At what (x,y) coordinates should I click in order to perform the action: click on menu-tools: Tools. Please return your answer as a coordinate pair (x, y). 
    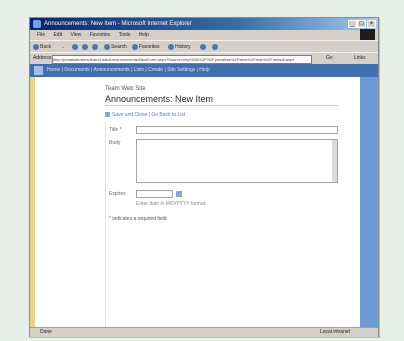
    Looking at the image, I should click on (125, 35).